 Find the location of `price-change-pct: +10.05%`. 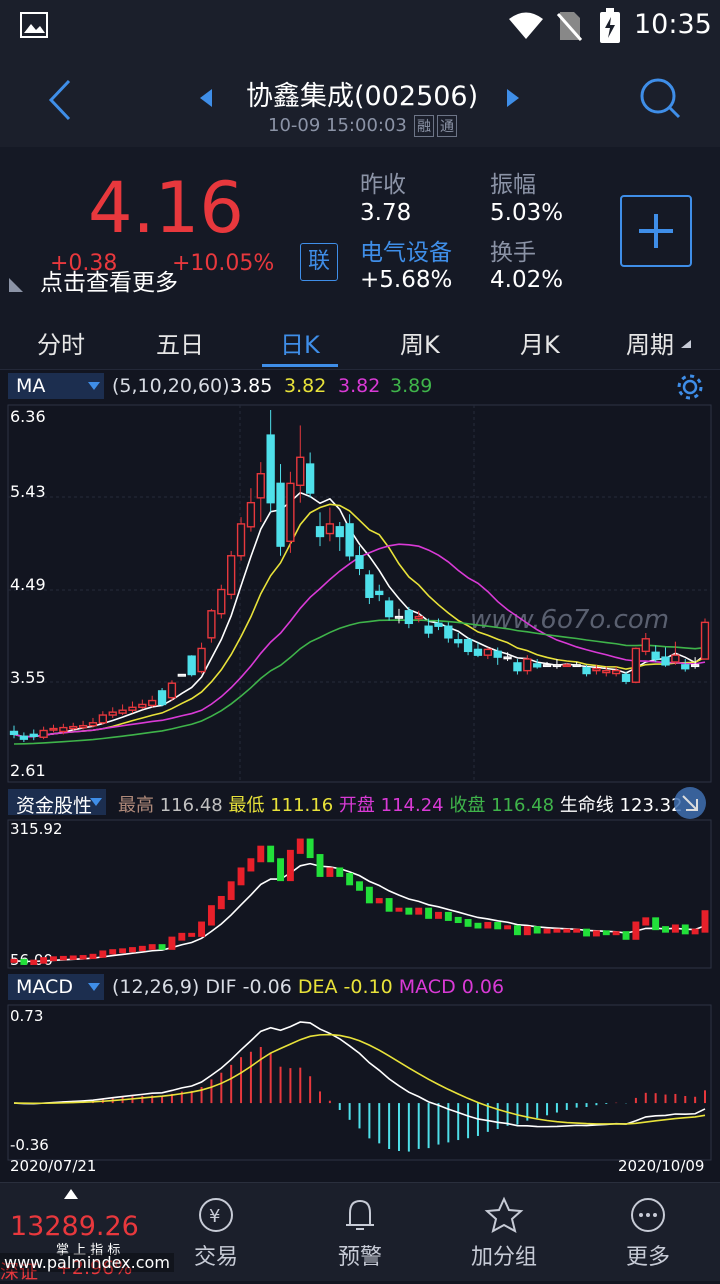

price-change-pct: +10.05% is located at coordinates (223, 263).